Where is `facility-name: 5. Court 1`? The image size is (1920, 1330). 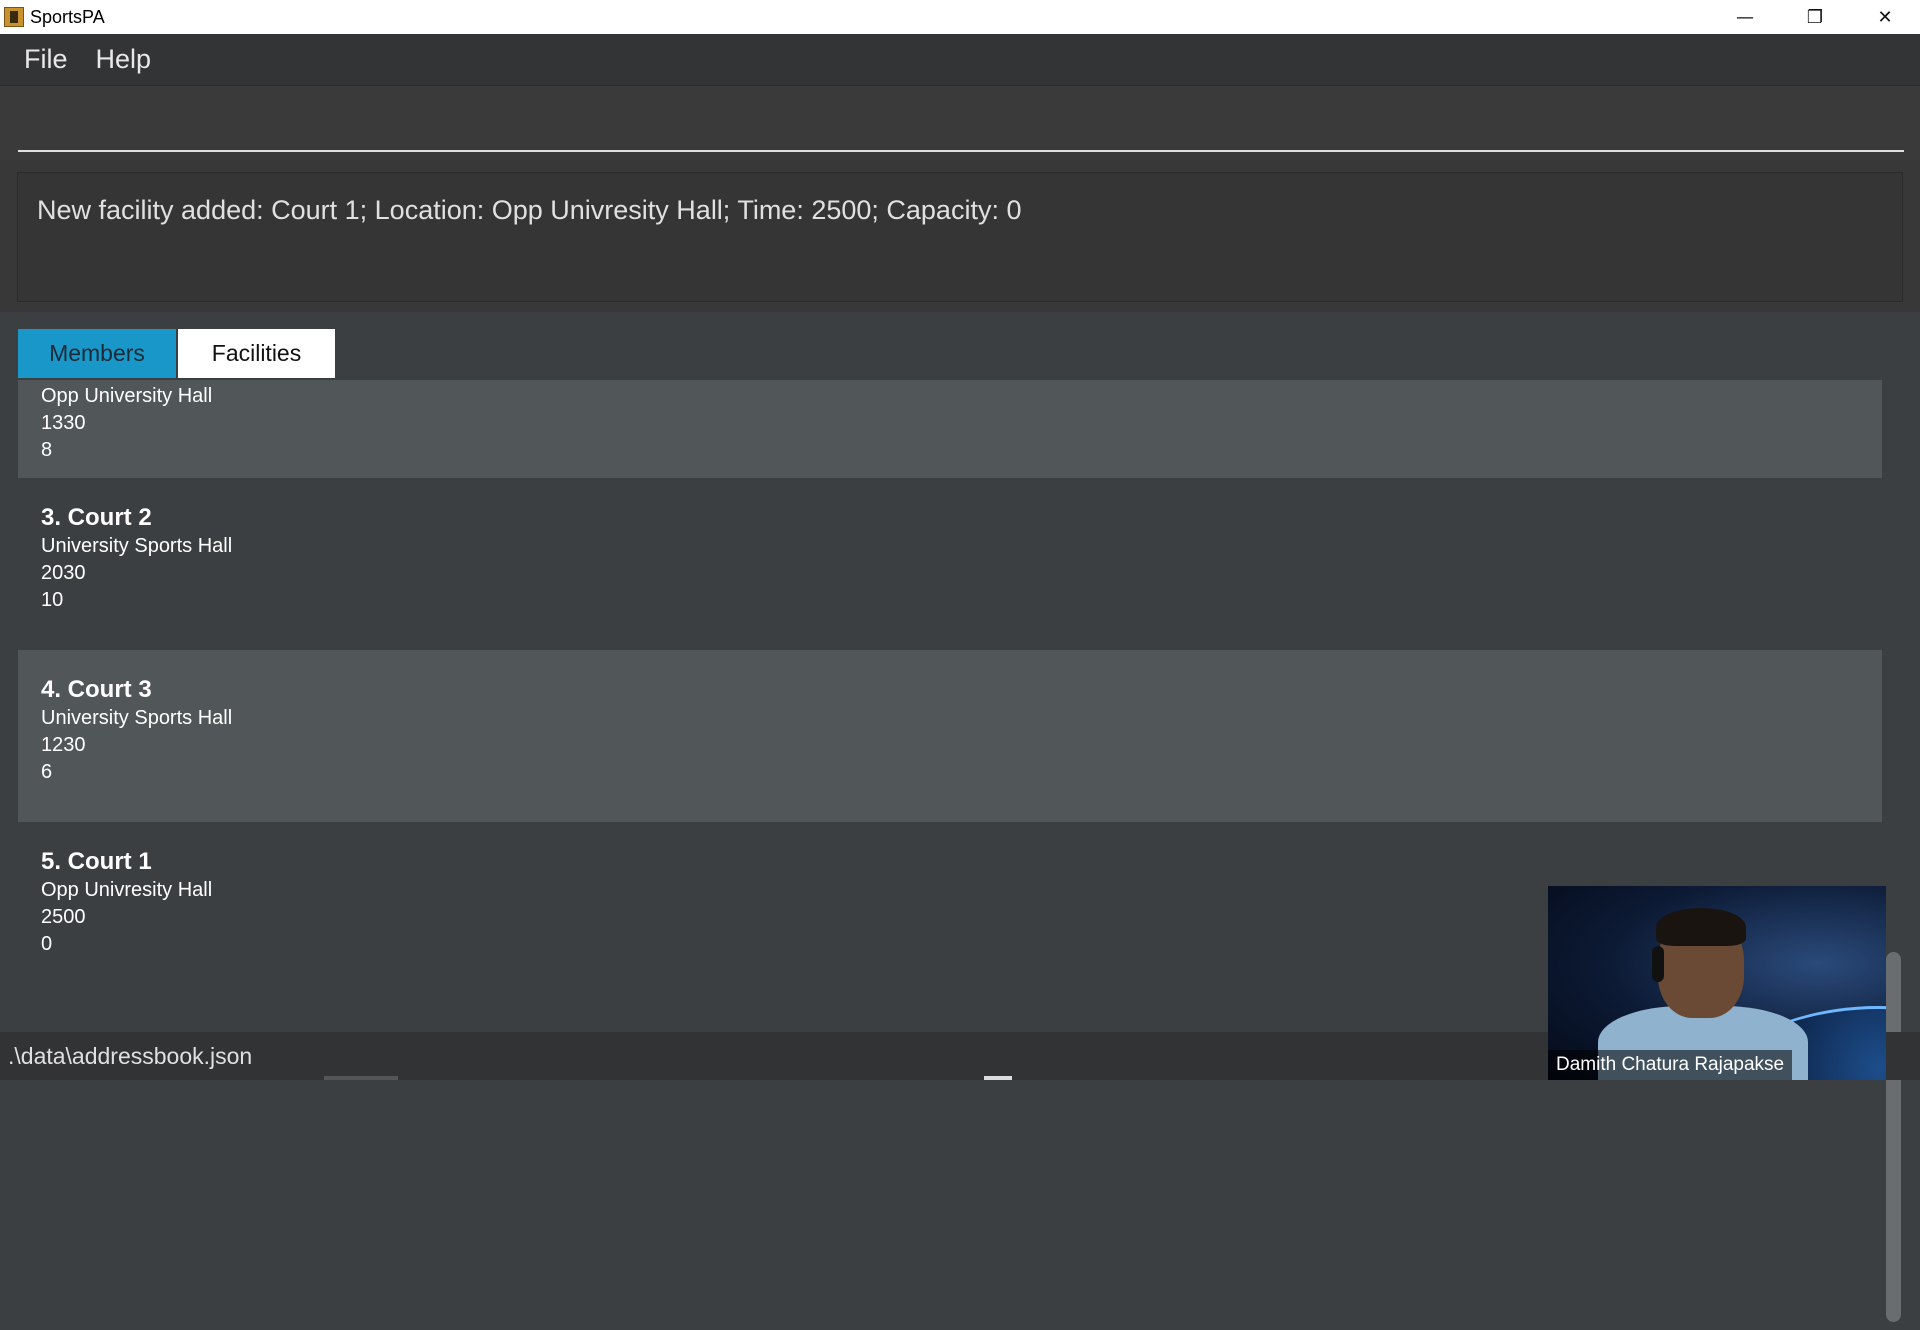
facility-name: 5. Court 1 is located at coordinates (96, 861).